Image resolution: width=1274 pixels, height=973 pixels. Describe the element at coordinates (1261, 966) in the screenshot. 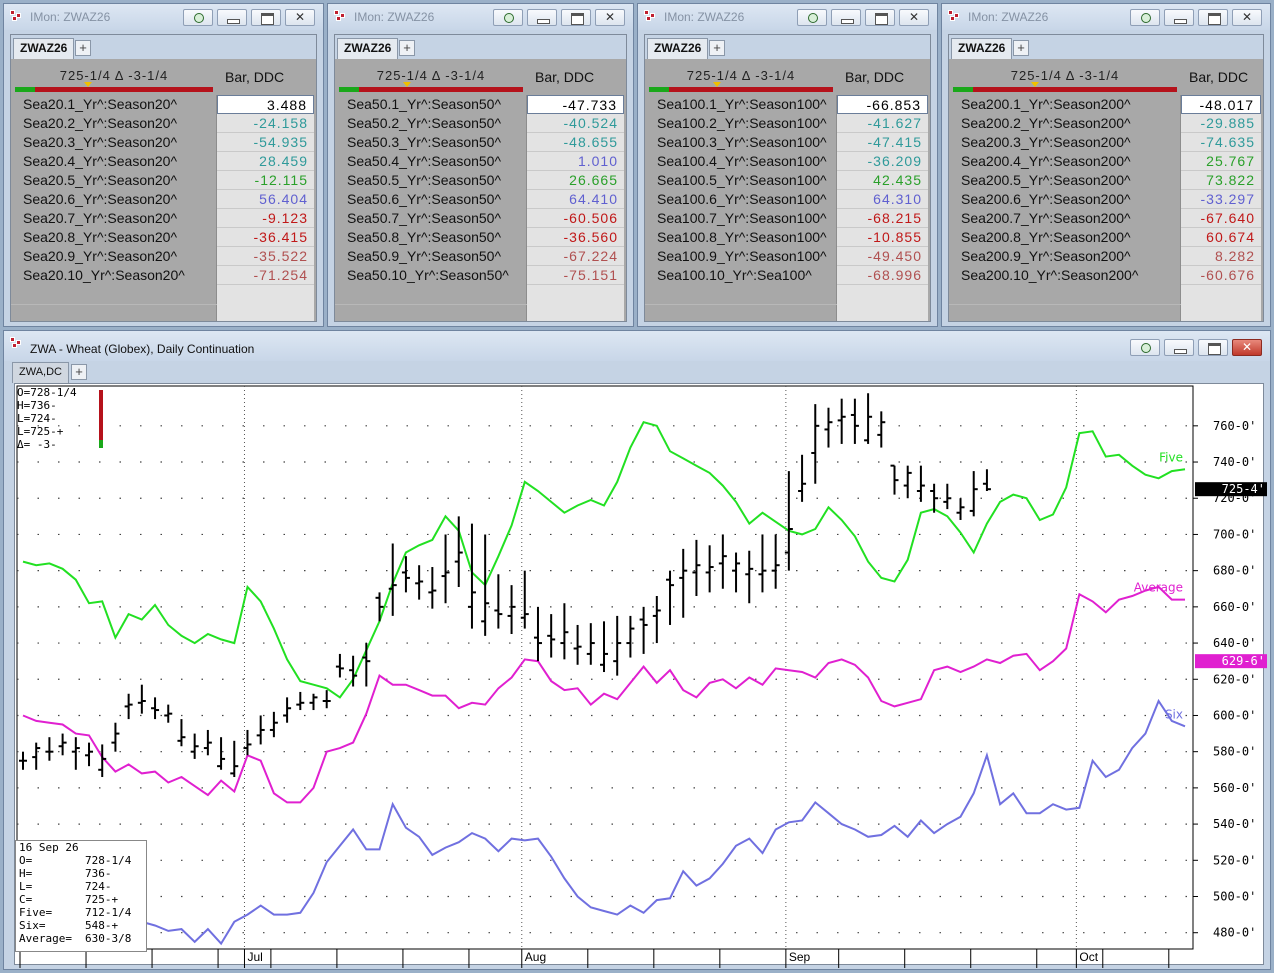

I see `scroll-left-arrow-icon: ⬅` at that location.